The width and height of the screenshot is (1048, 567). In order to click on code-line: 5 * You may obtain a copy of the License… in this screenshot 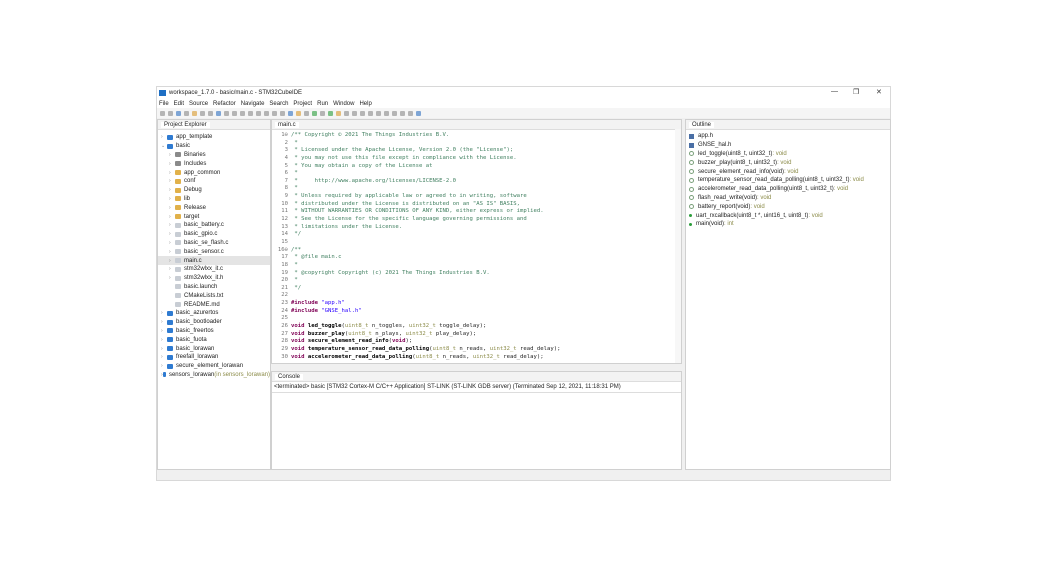, I will do `click(476, 167)`.